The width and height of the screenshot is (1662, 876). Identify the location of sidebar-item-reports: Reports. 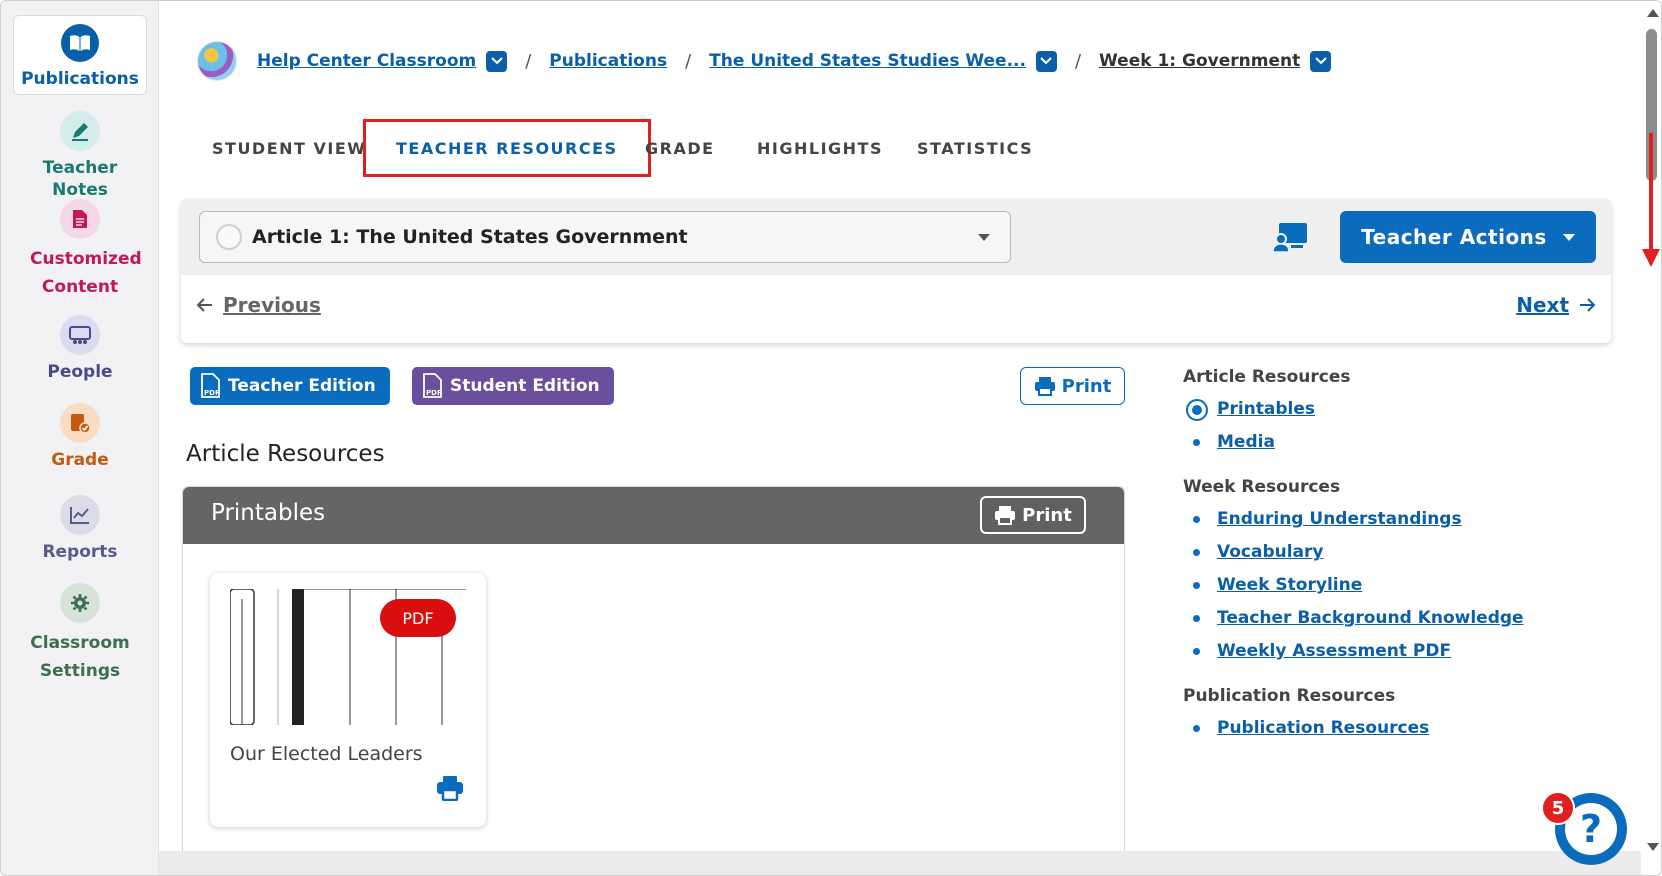
(80, 529).